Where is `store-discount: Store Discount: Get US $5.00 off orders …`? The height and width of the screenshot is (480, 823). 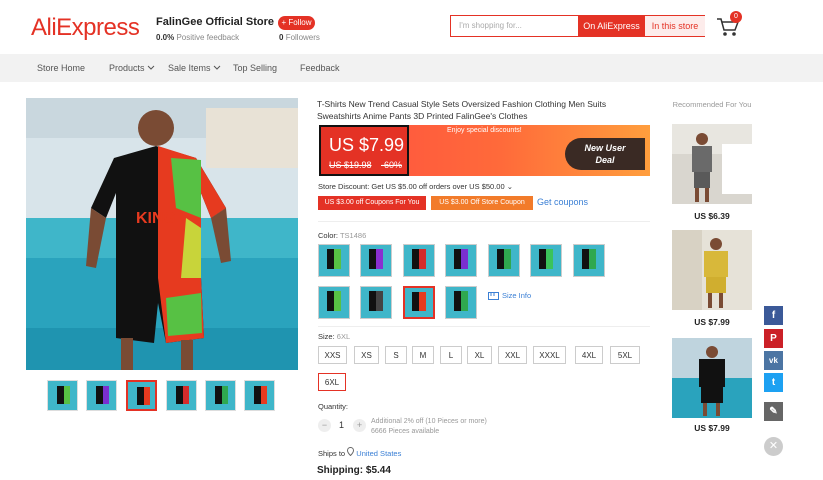
store-discount: Store Discount: Get US $5.00 off orders … is located at coordinates (415, 186).